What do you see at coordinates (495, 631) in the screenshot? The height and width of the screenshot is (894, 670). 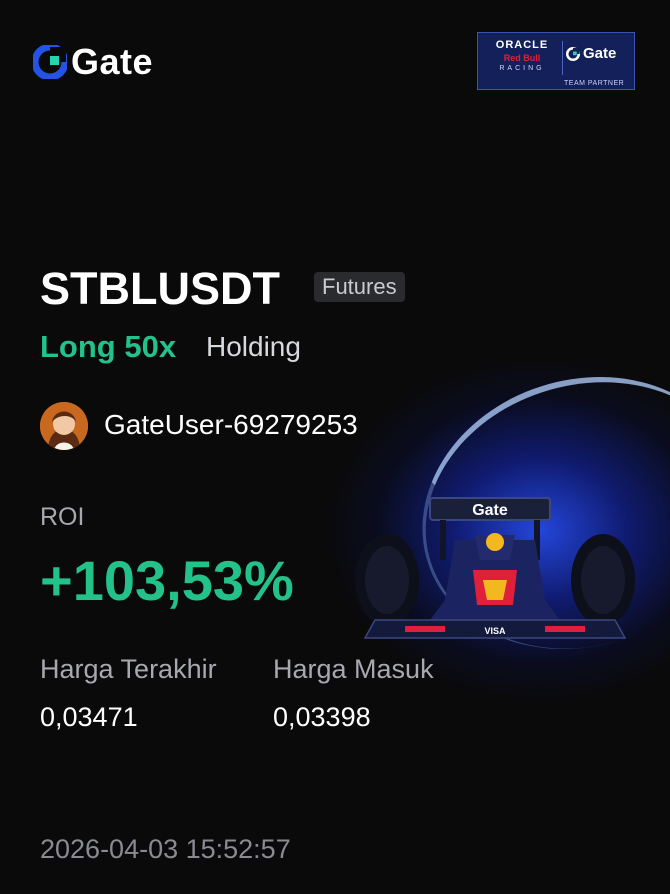 I see `svg-text: VISA` at bounding box center [495, 631].